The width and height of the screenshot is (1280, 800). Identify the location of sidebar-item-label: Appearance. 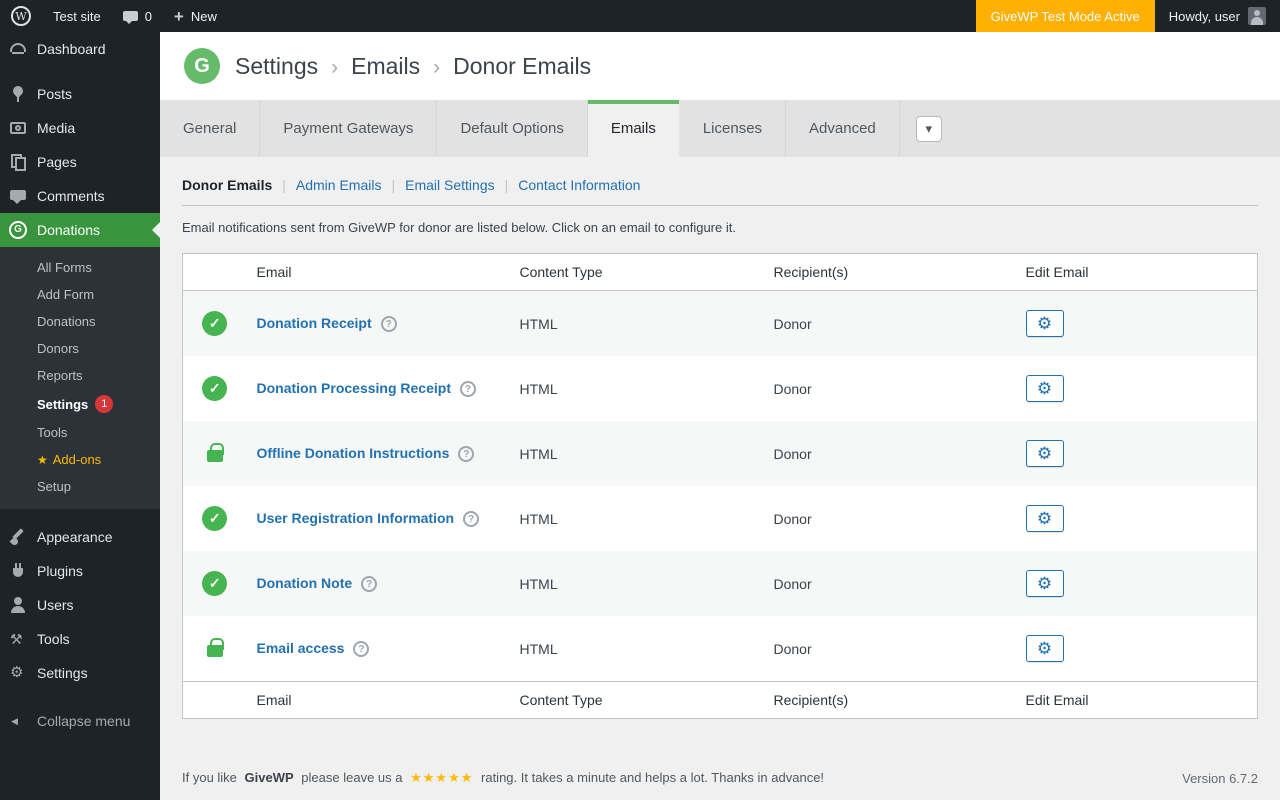
(75, 537).